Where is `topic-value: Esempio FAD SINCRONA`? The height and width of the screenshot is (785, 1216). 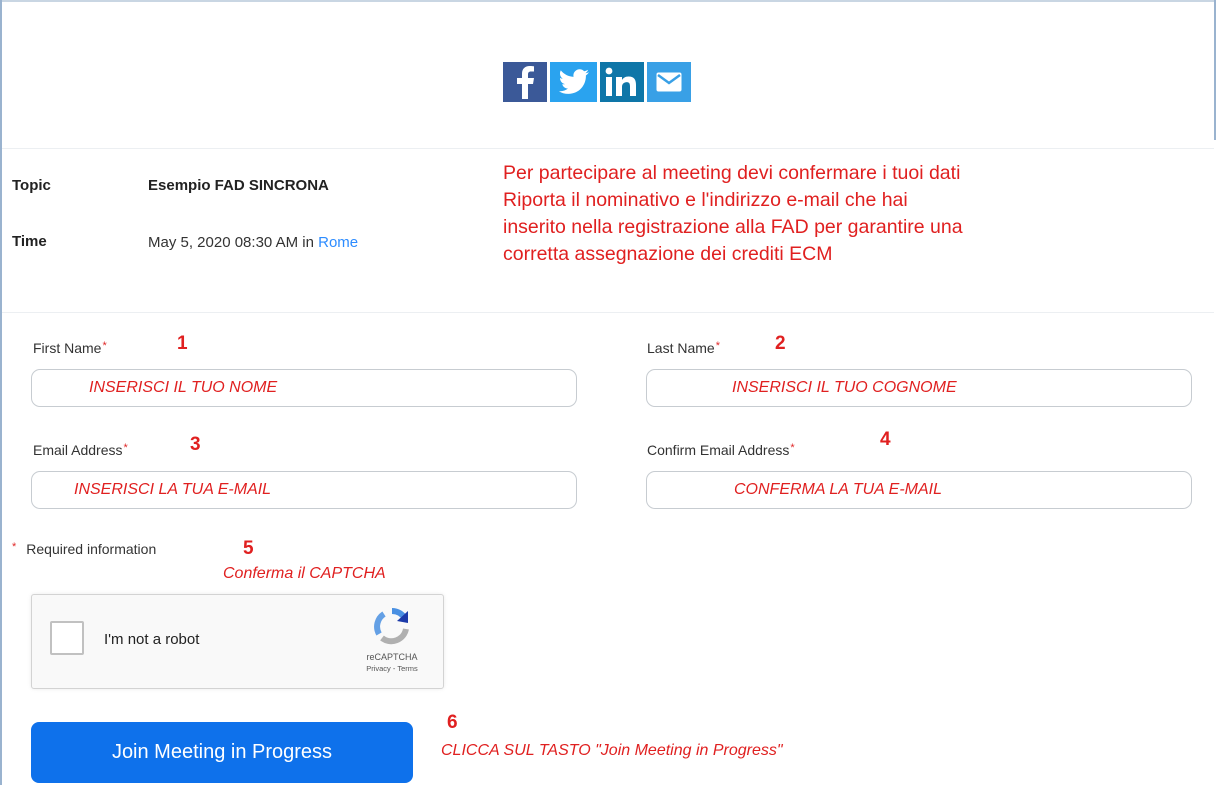
topic-value: Esempio FAD SINCRONA is located at coordinates (238, 185).